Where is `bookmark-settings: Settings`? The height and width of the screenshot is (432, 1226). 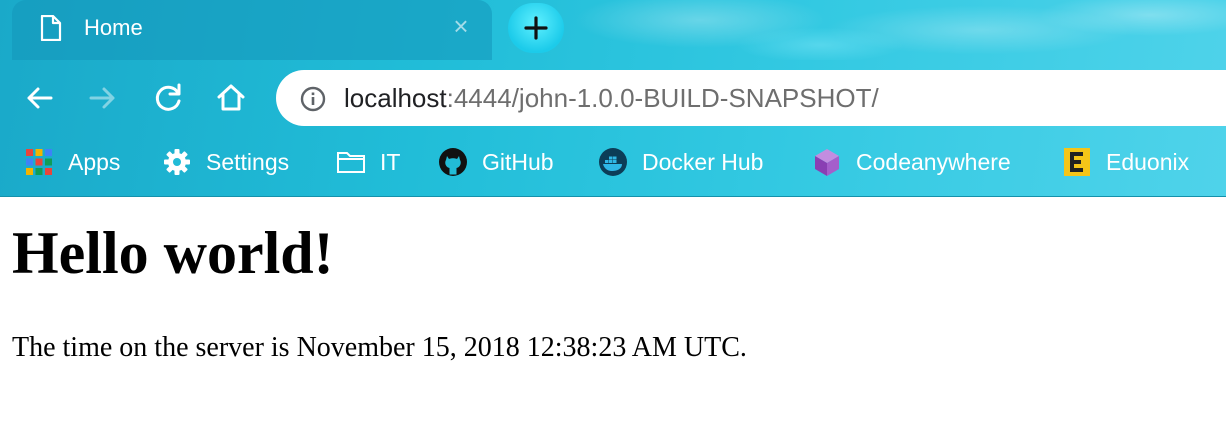
bookmark-settings: Settings is located at coordinates (225, 162).